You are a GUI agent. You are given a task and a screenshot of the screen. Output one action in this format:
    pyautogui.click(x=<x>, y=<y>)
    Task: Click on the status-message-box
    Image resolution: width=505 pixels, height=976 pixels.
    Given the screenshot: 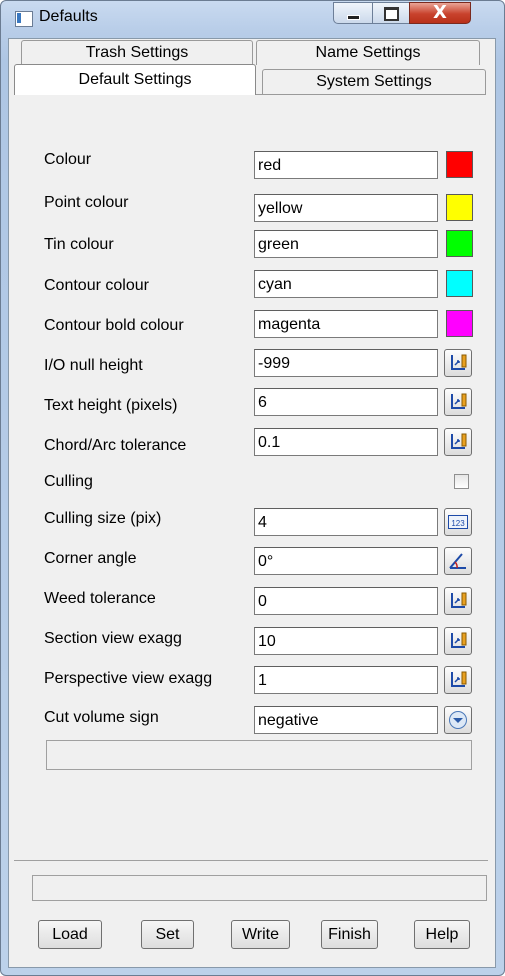 What is the action you would take?
    pyautogui.click(x=259, y=888)
    